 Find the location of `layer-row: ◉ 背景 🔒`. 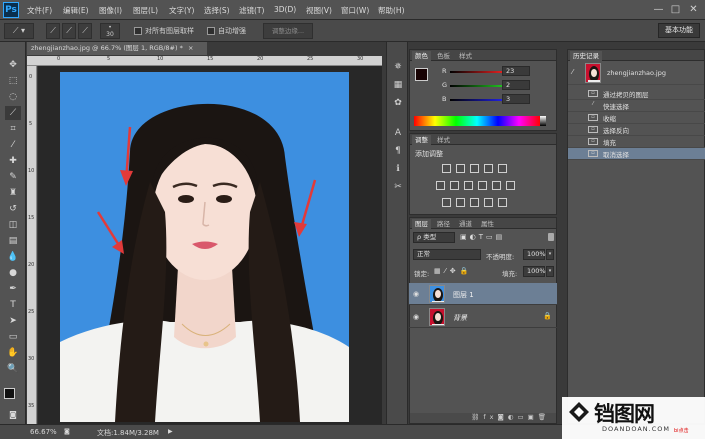

layer-row: ◉ 背景 🔒 is located at coordinates (483, 317).